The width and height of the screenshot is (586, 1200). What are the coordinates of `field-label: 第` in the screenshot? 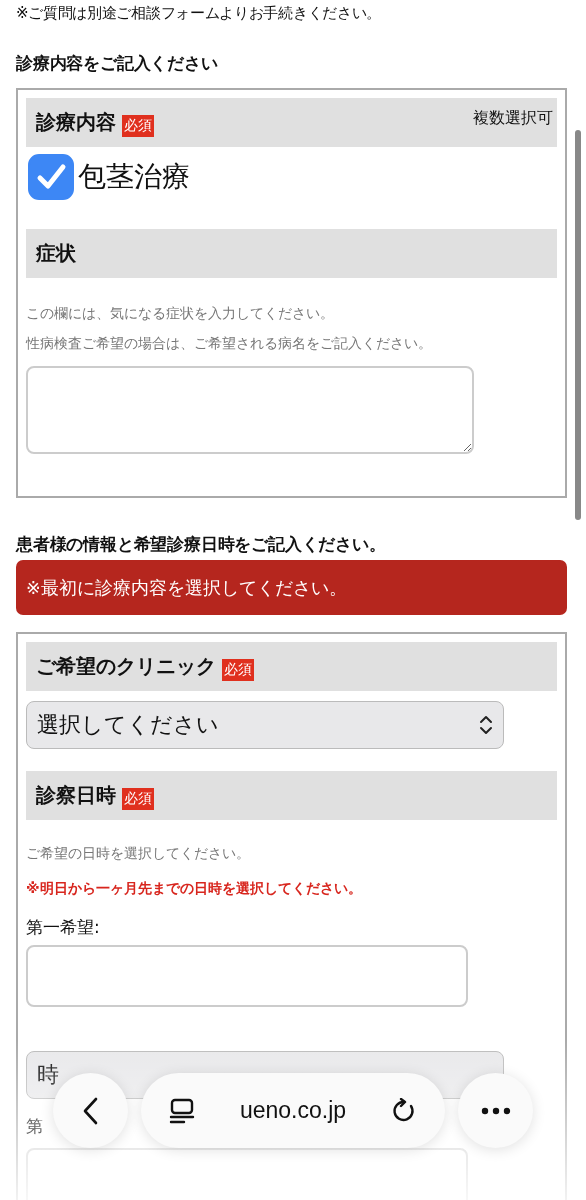 It's located at (35, 1126).